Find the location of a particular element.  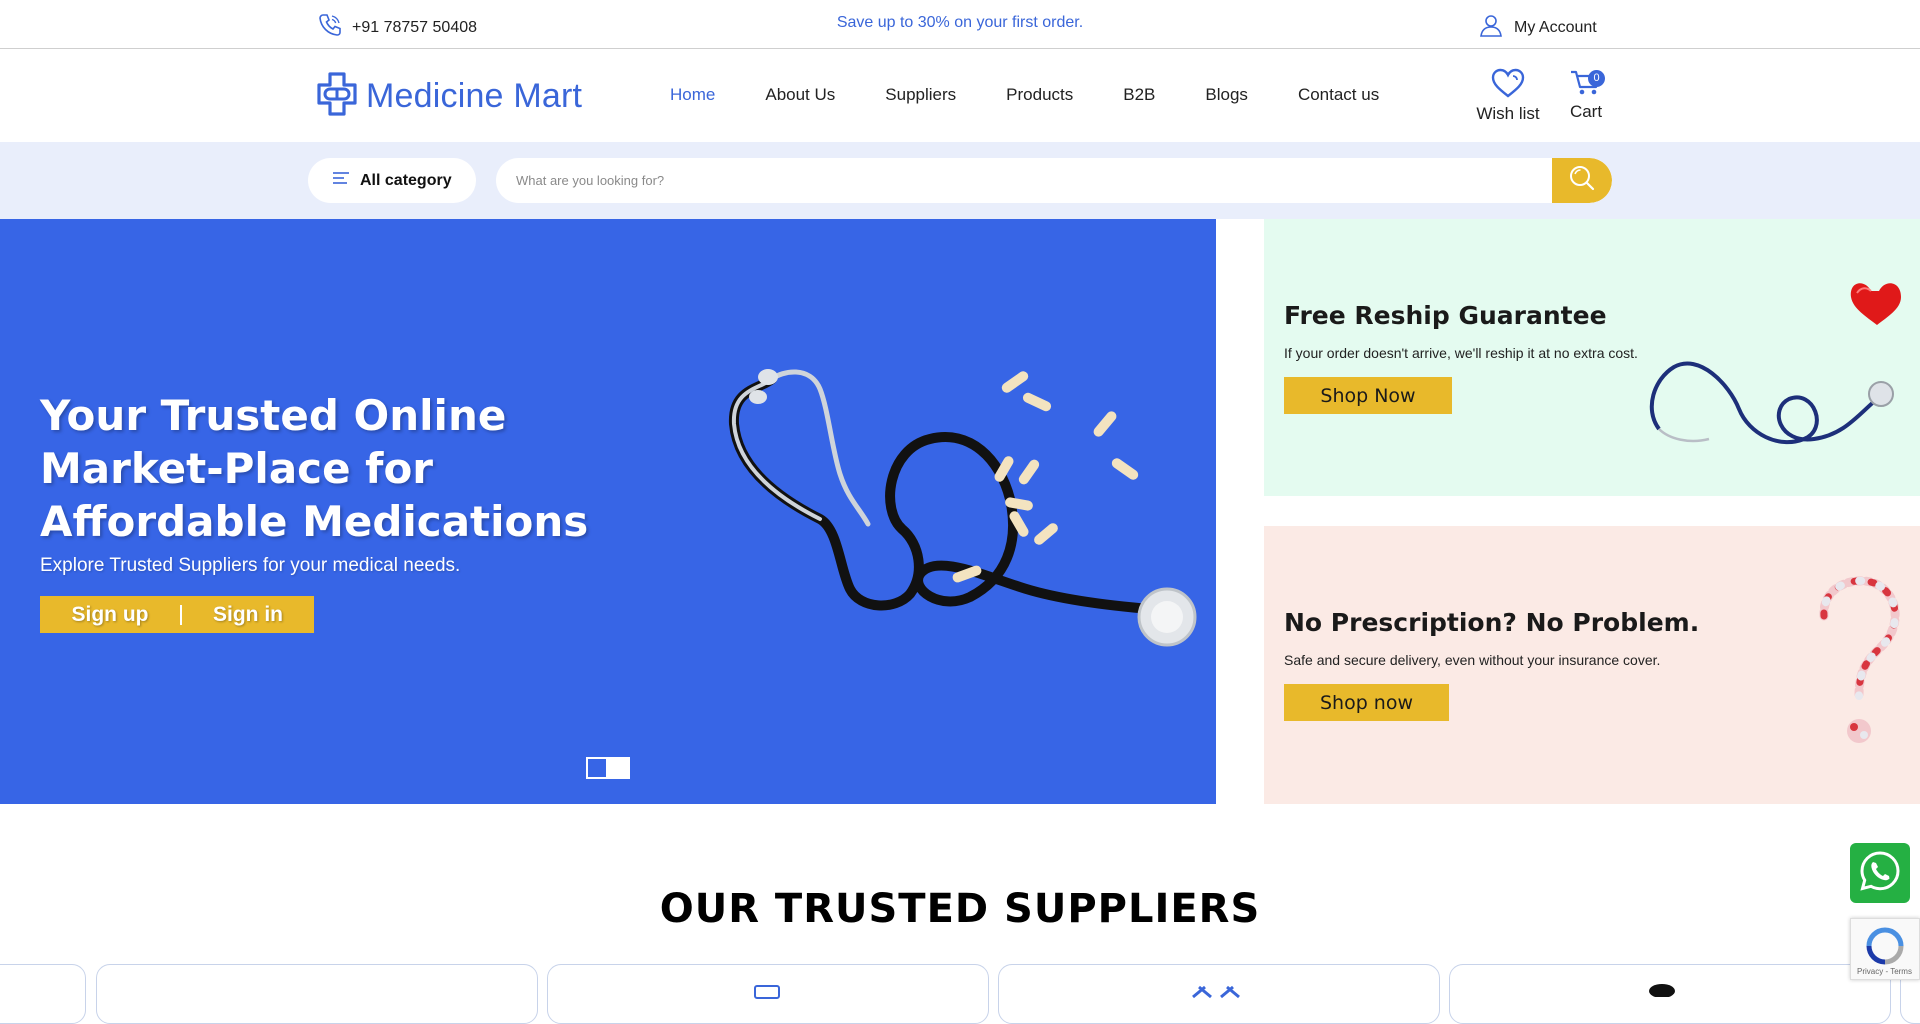

shop-now-button: Shop Now is located at coordinates (1368, 395).